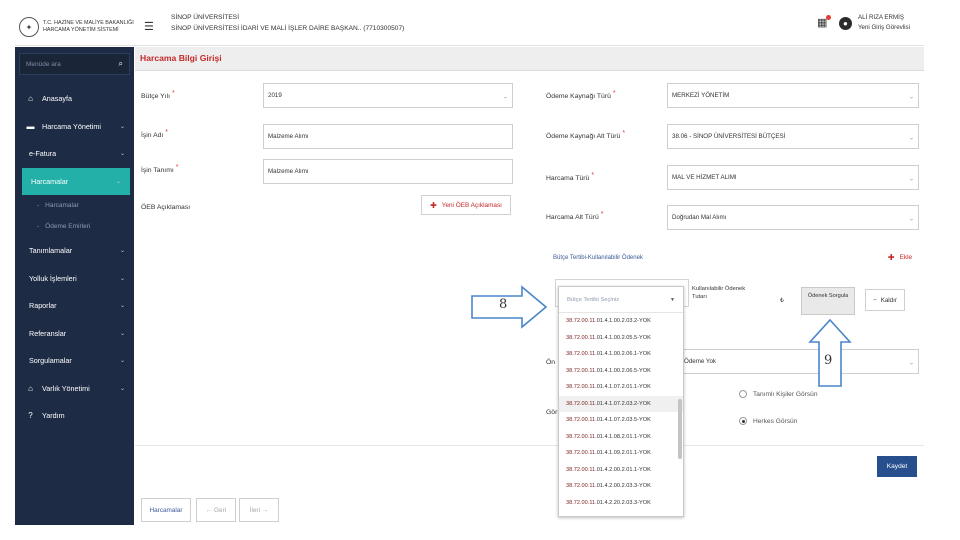  Describe the element at coordinates (897, 466) in the screenshot. I see `kaydet-button: Kaydet` at that location.